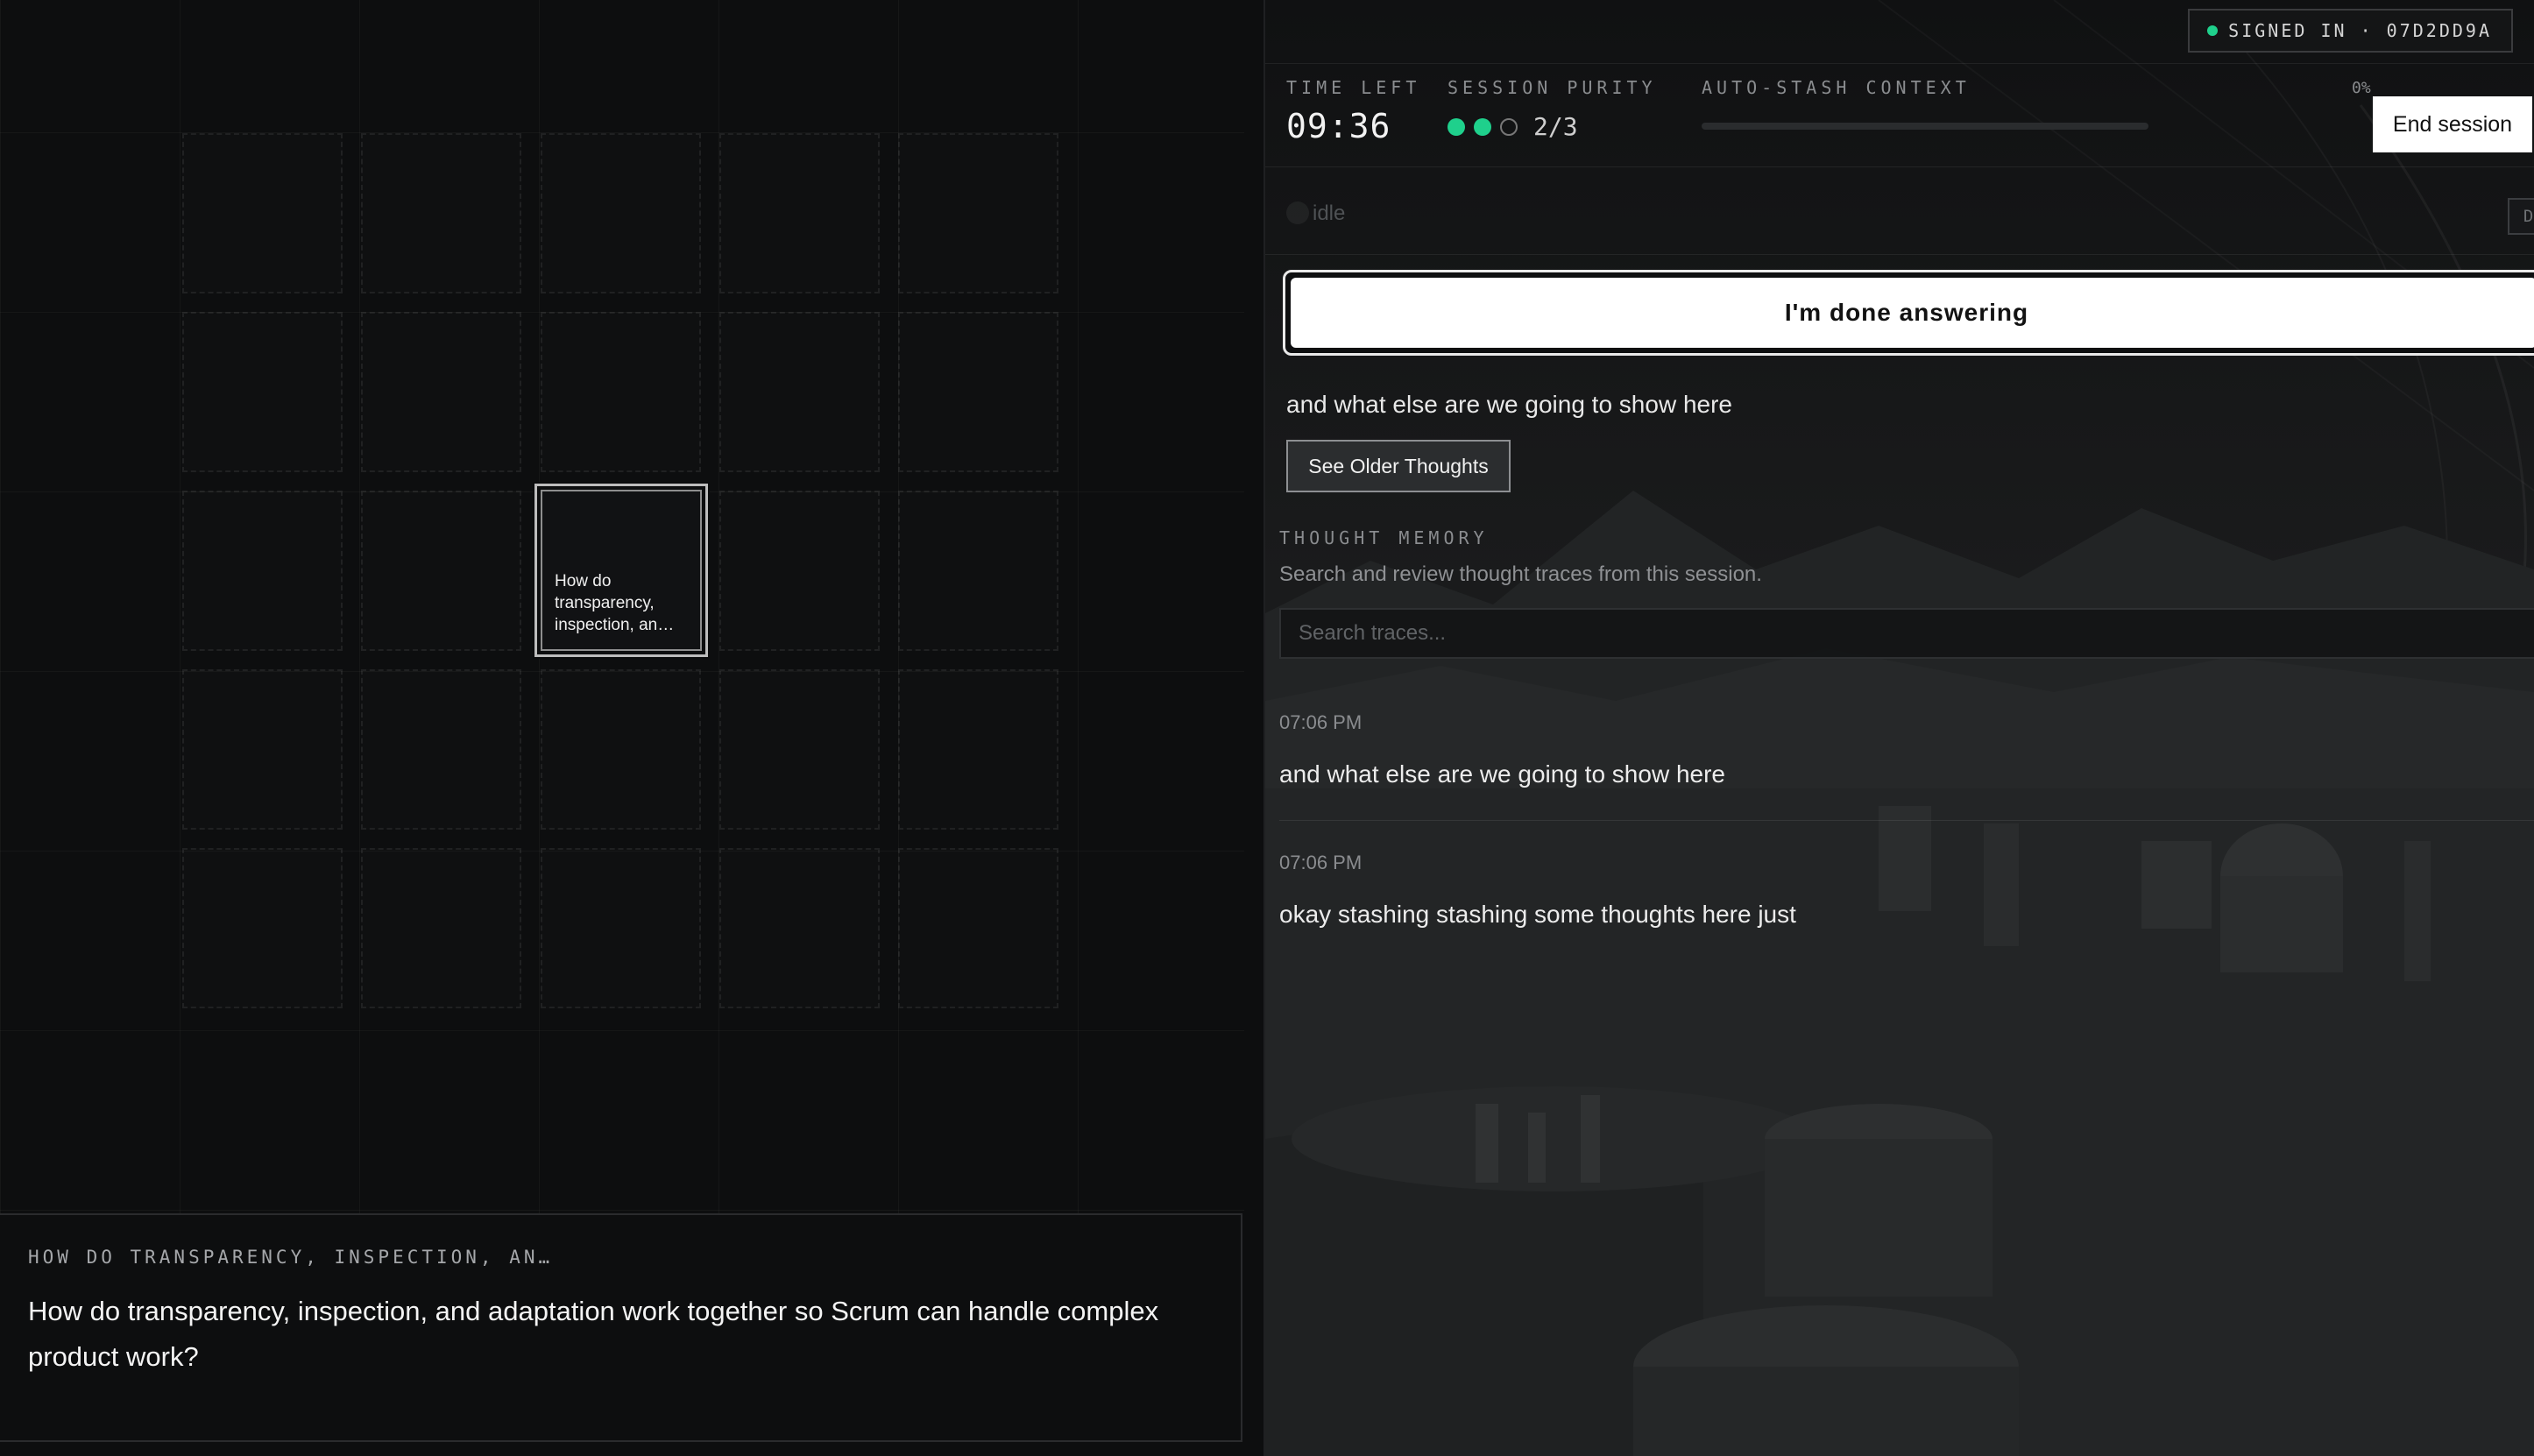  Describe the element at coordinates (2361, 88) in the screenshot. I see `auto-stash-percent: 0%` at that location.